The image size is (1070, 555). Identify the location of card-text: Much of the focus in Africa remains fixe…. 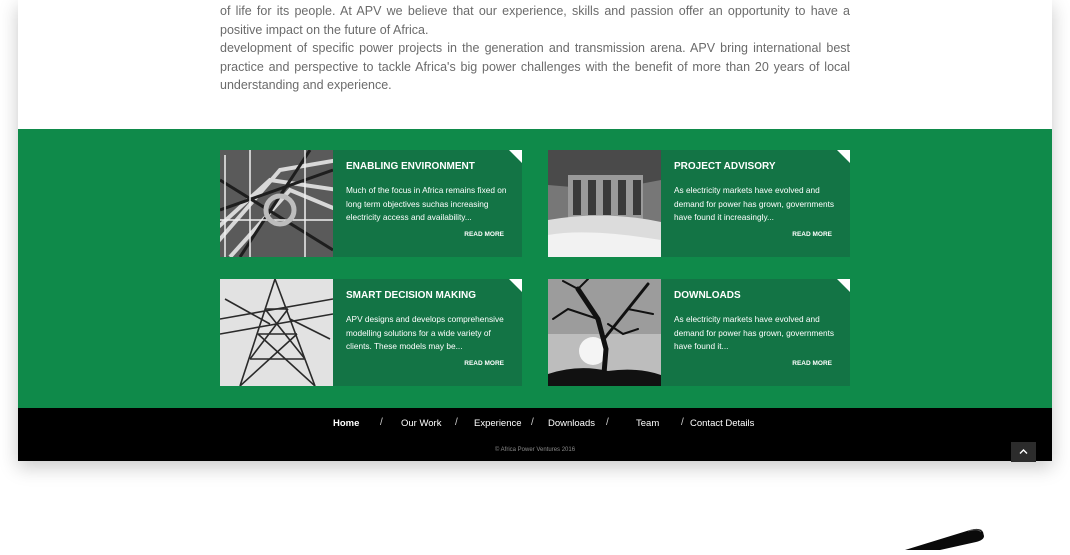
(426, 203).